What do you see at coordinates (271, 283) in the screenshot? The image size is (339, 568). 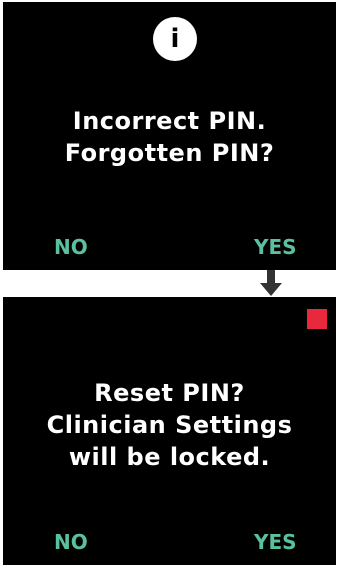 I see `down-arrow-icon` at bounding box center [271, 283].